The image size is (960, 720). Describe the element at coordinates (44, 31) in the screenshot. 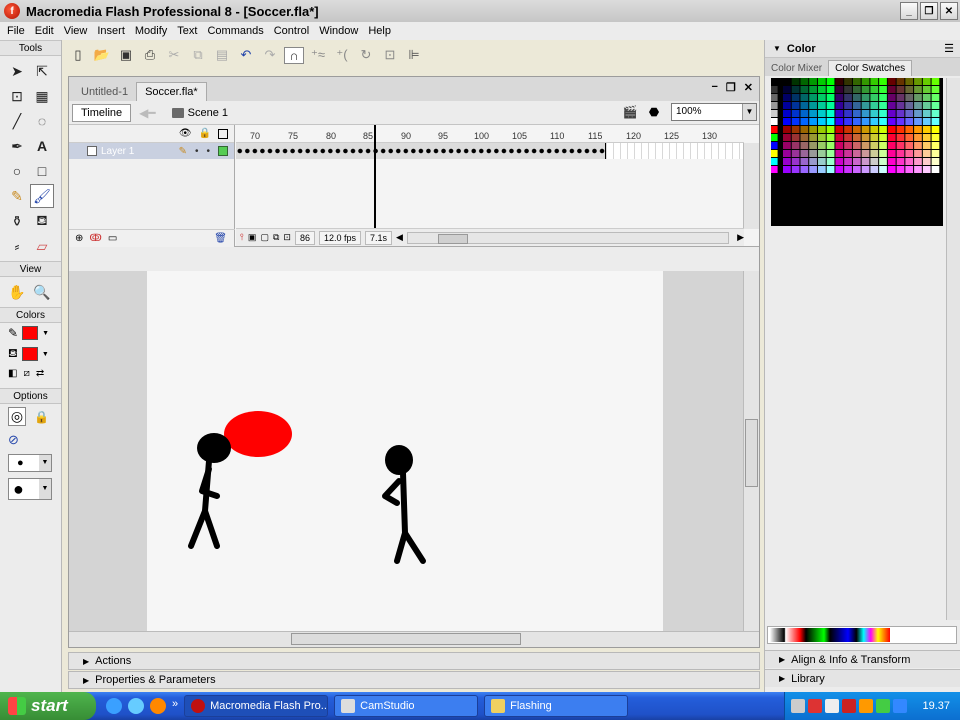

I see `menu-edit: Edit` at that location.